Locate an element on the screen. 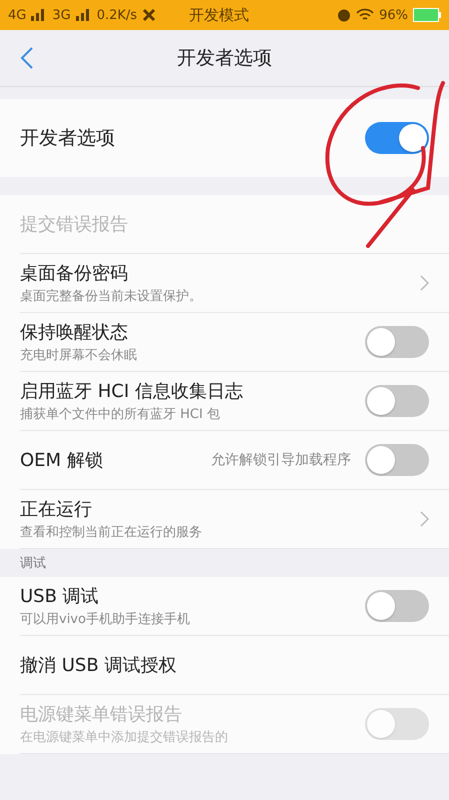 The image size is (449, 800). setting-description: 允许解锁引导加载程序 is located at coordinates (281, 460).